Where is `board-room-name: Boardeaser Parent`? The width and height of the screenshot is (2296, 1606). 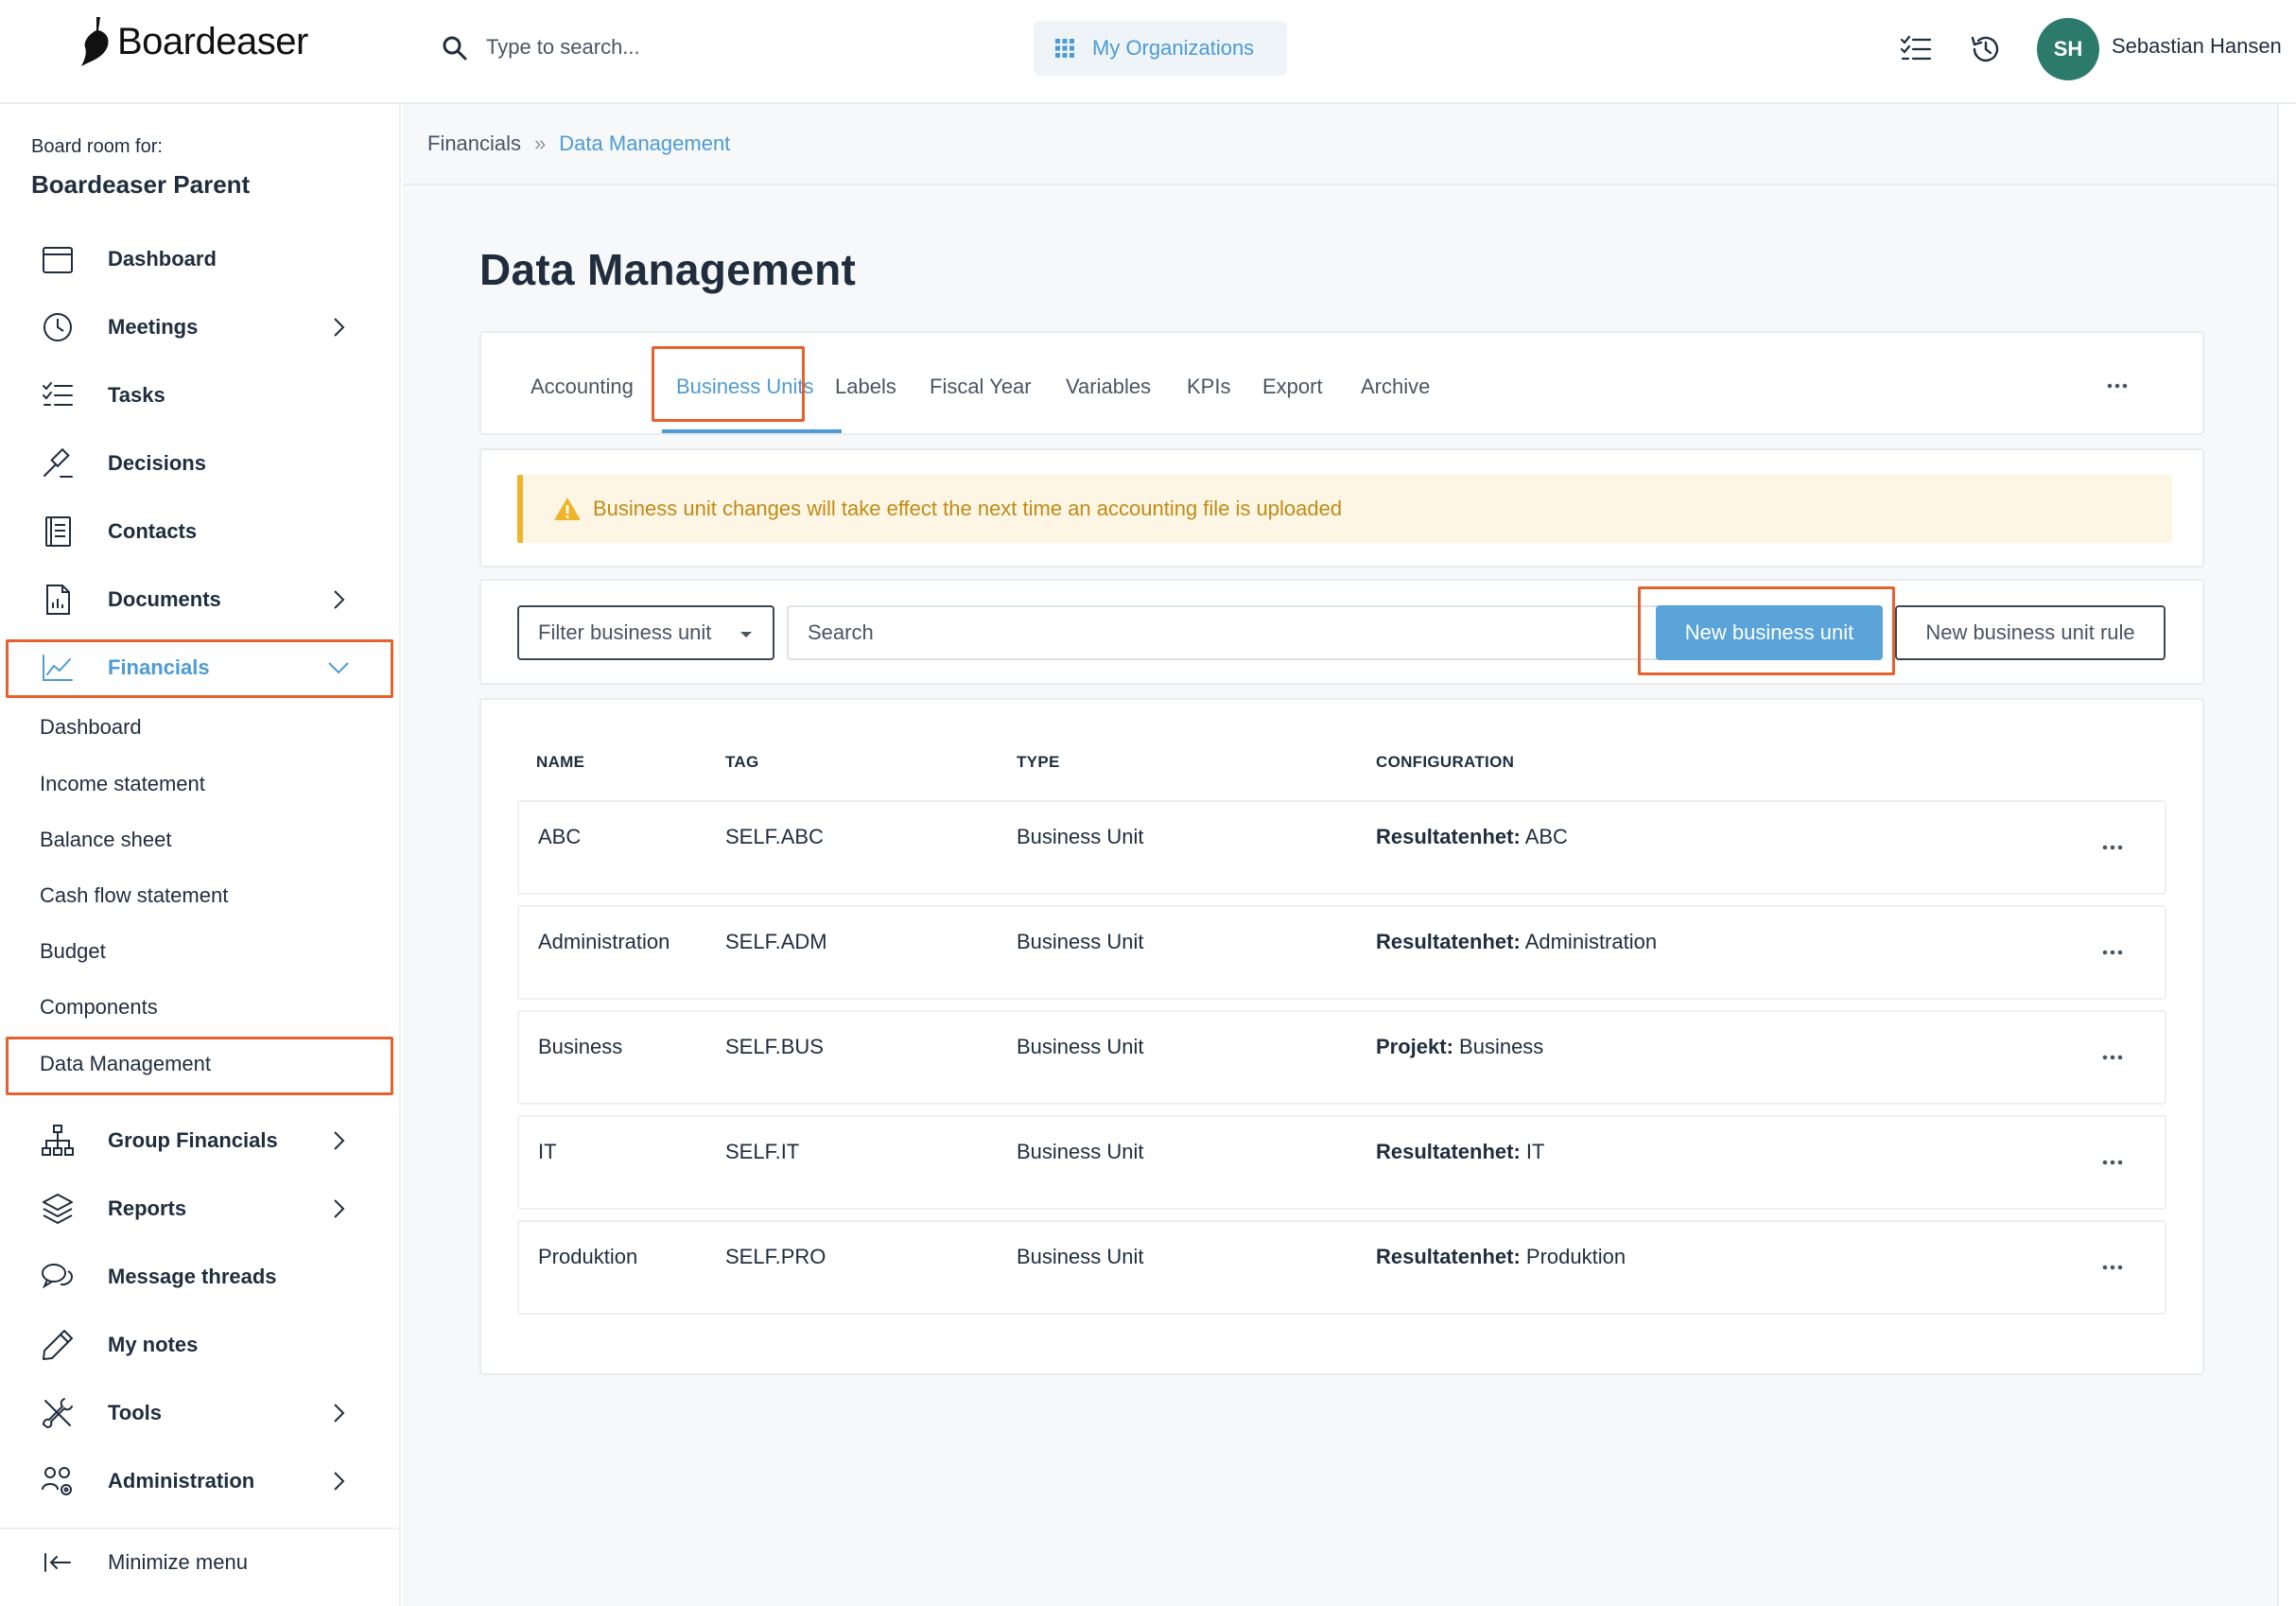
board-room-name: Boardeaser Parent is located at coordinates (140, 185).